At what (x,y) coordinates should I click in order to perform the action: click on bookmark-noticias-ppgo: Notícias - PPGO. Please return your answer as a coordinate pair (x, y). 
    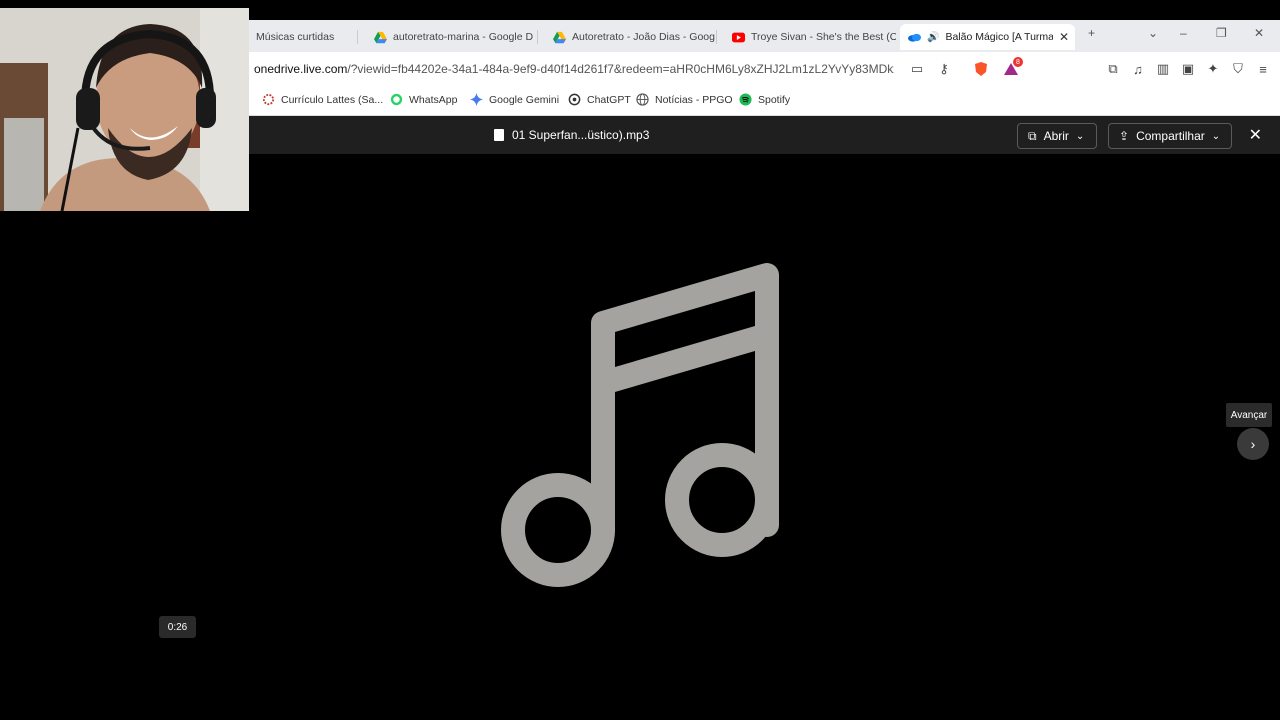
    Looking at the image, I should click on (684, 99).